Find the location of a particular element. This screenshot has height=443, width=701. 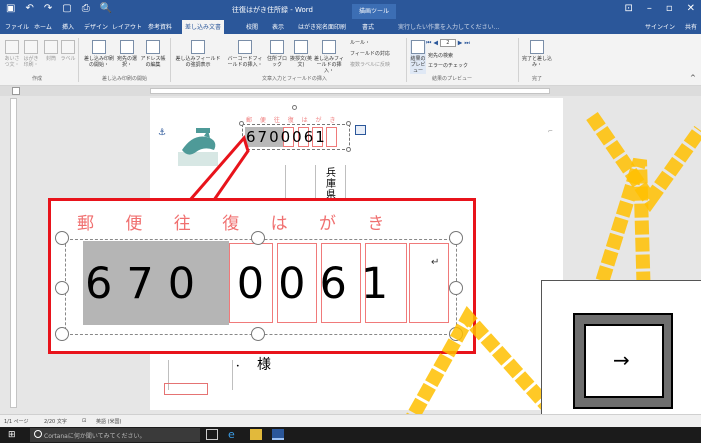

proofing-icon: ⊡ is located at coordinates (84, 421).